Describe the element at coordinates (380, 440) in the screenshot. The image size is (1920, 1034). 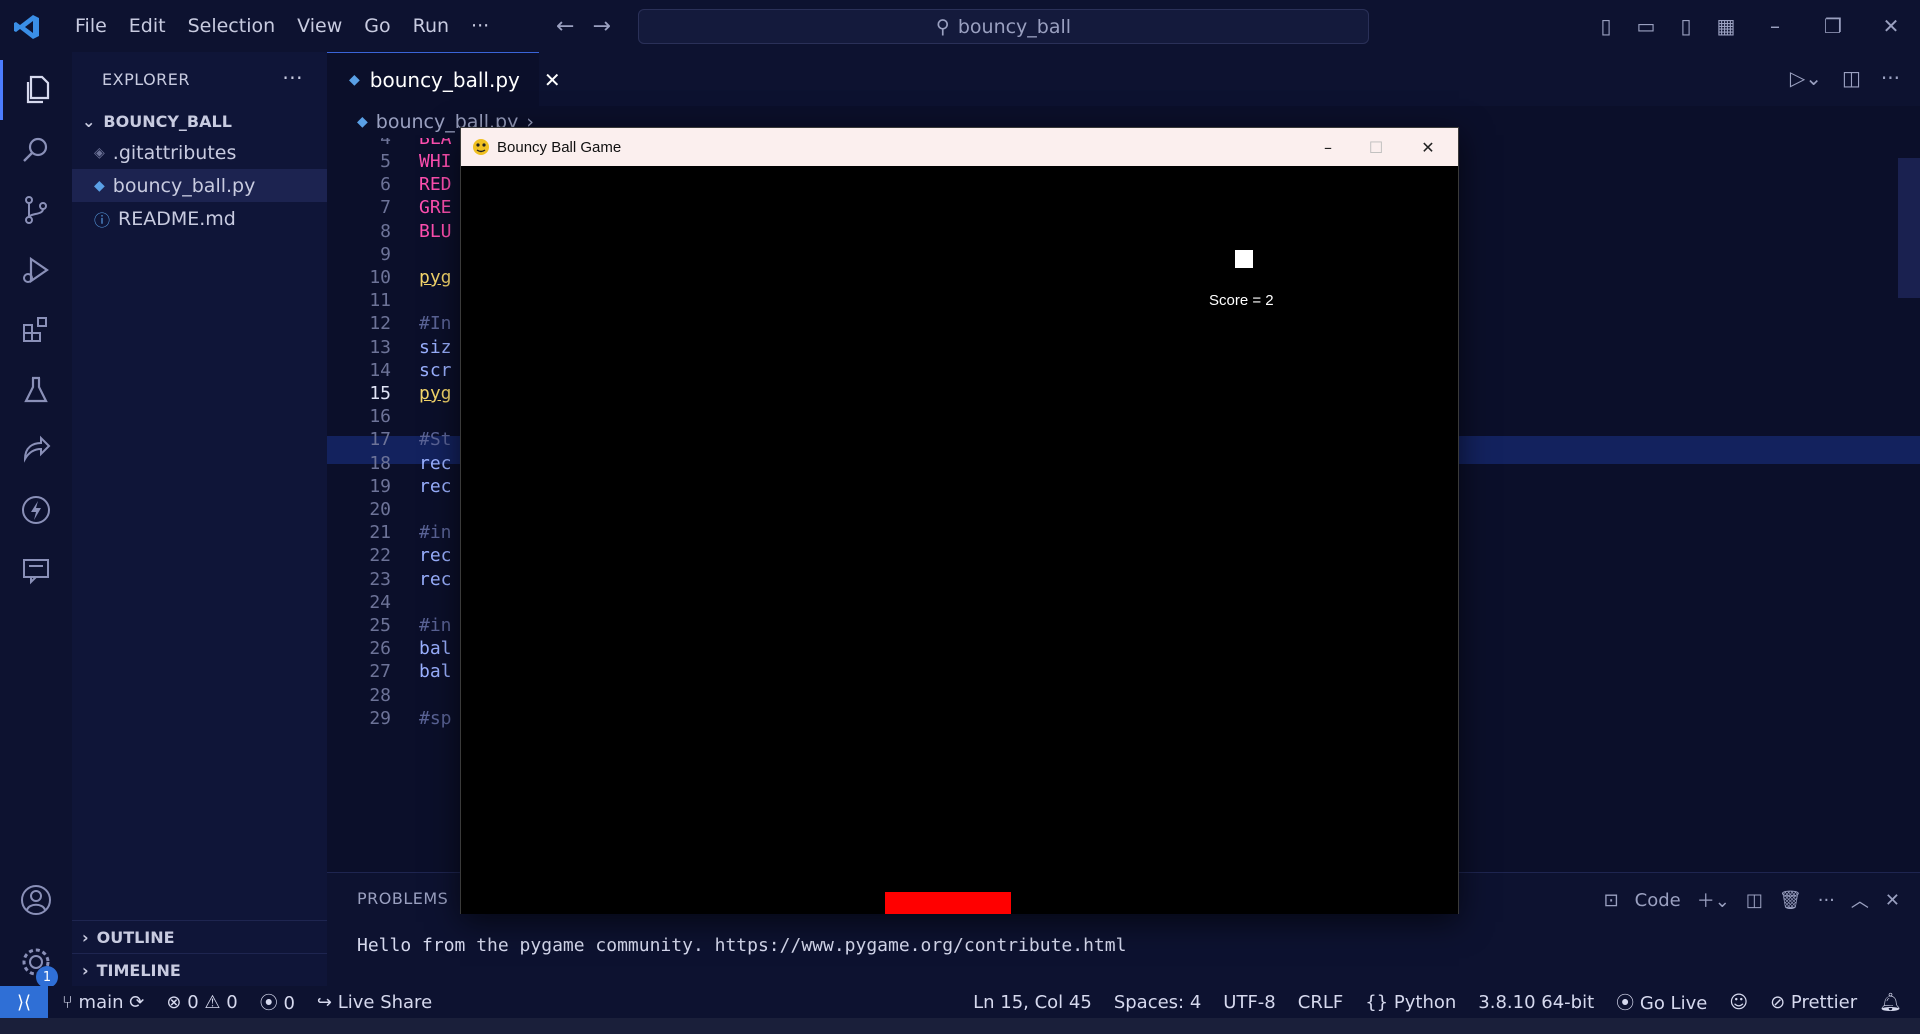
I see `line-number: 17` at that location.